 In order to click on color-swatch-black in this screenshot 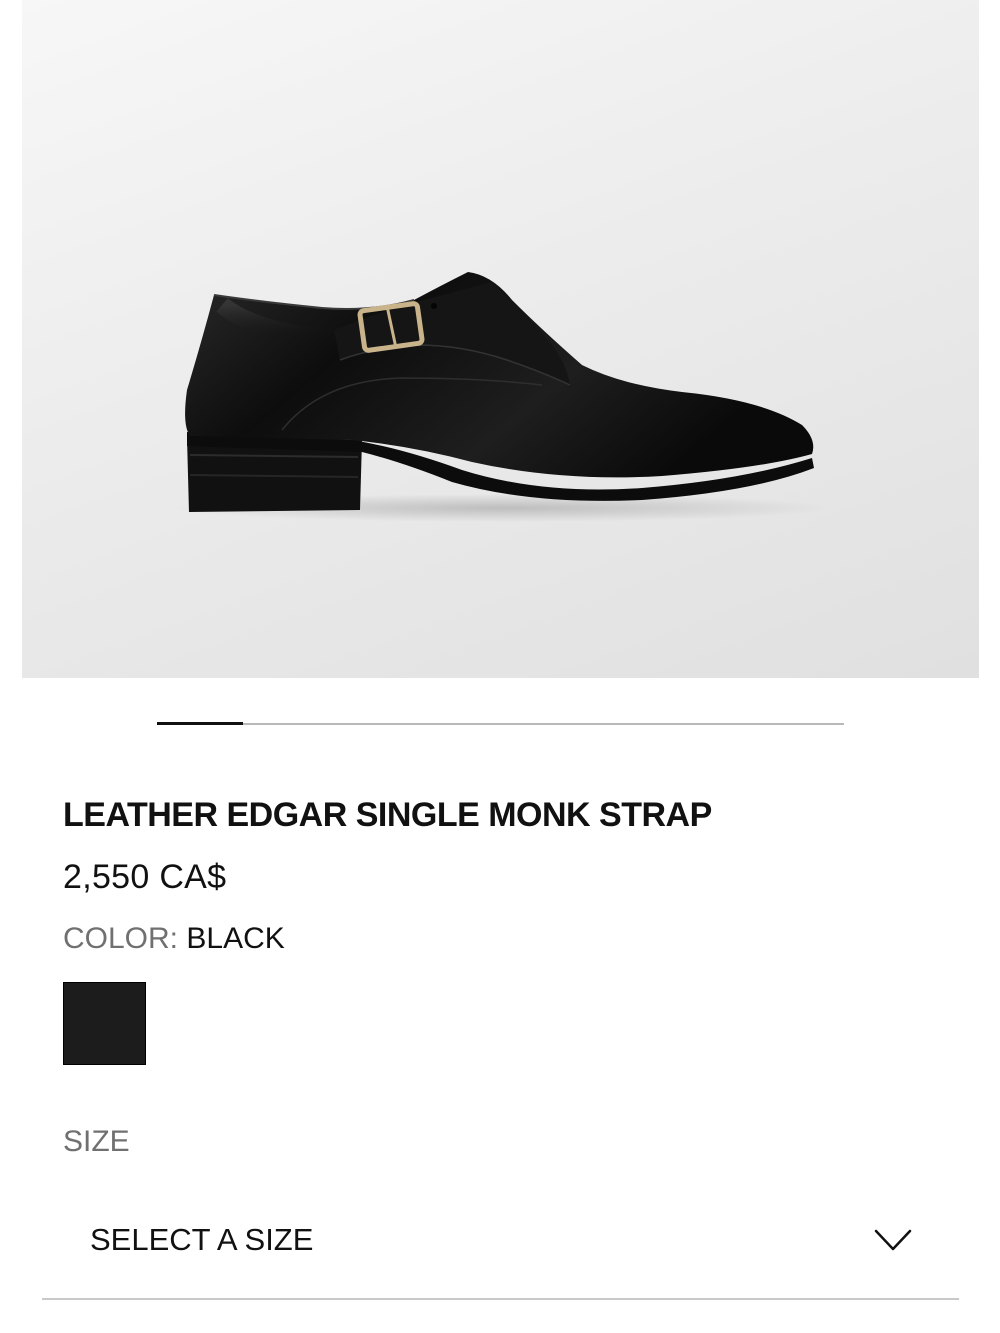, I will do `click(104, 1023)`.